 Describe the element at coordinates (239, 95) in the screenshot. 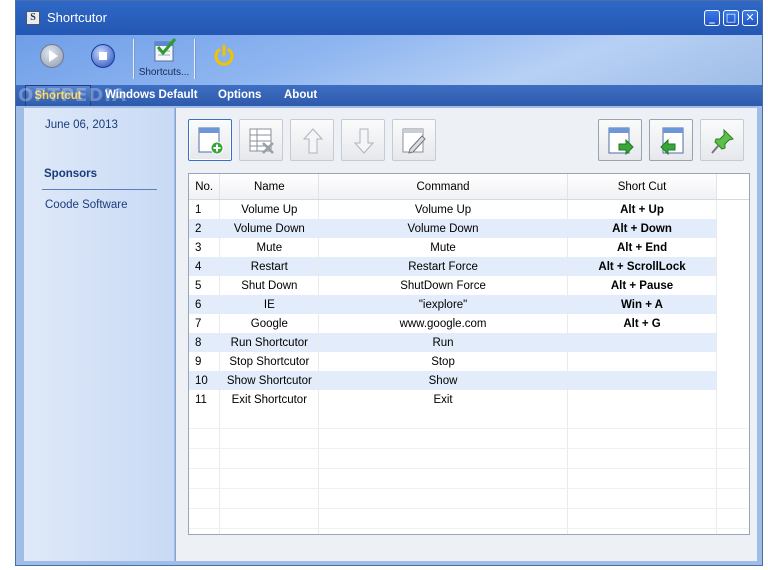

I see `tab-options: Options` at that location.